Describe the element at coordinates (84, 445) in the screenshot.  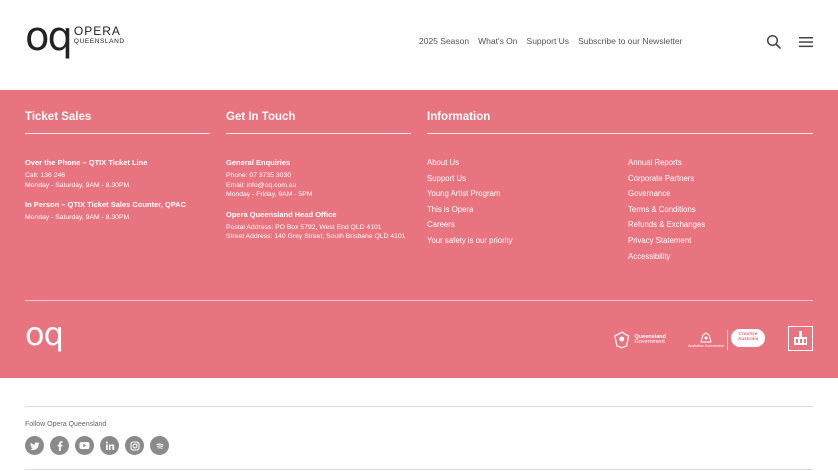
I see `youtube-icon` at that location.